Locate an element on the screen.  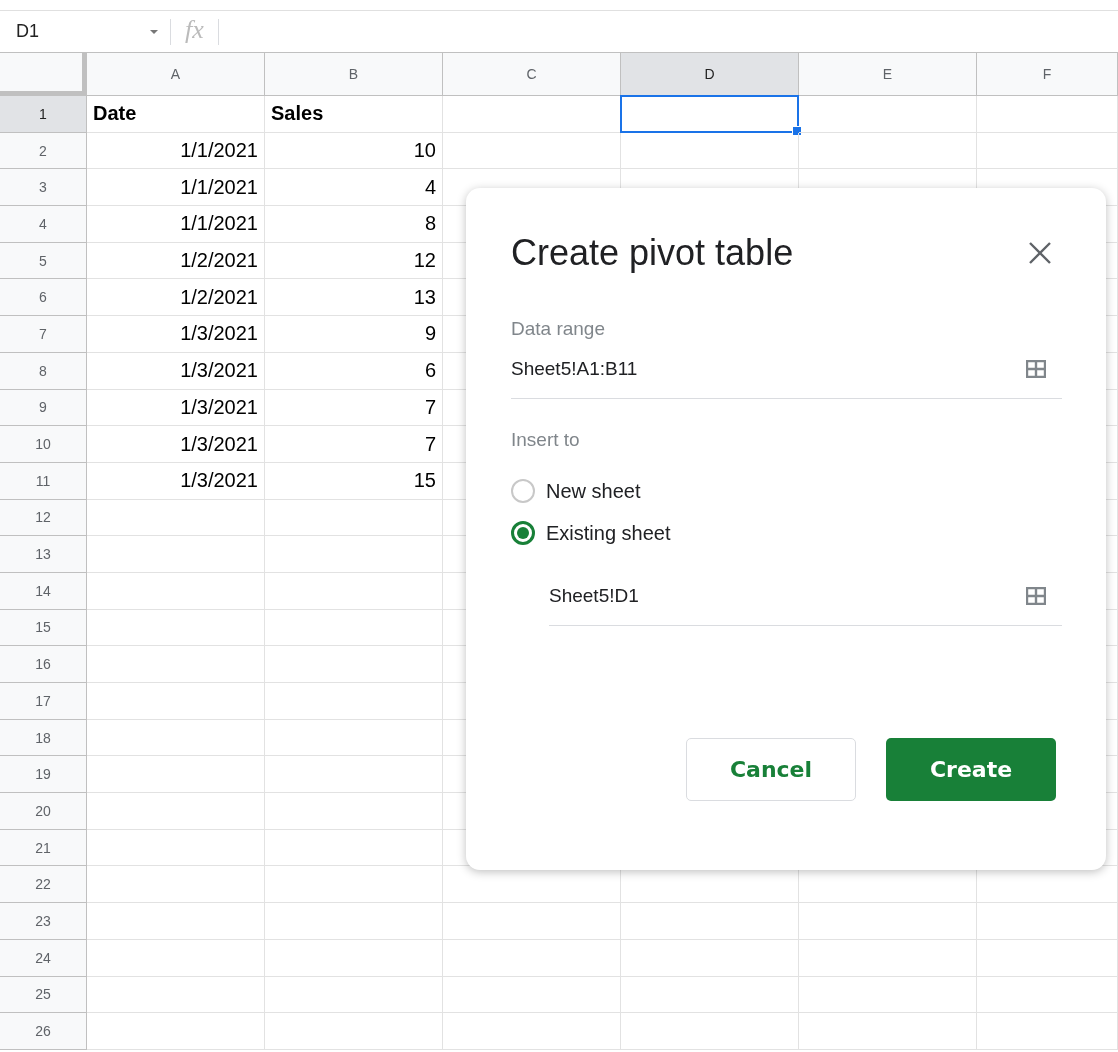
field-label: Data range is located at coordinates (558, 329).